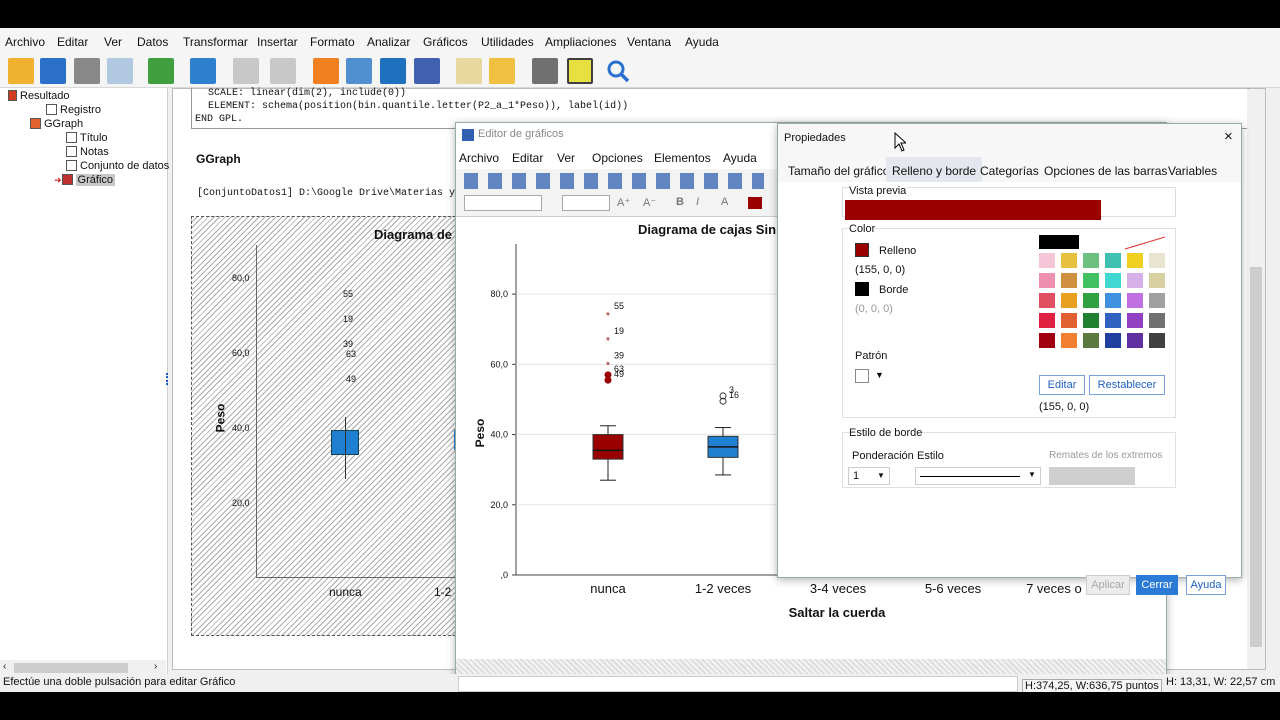 This screenshot has width=1280, height=720. Describe the element at coordinates (479, 158) in the screenshot. I see `ce-menu-archivo: Archivo` at that location.